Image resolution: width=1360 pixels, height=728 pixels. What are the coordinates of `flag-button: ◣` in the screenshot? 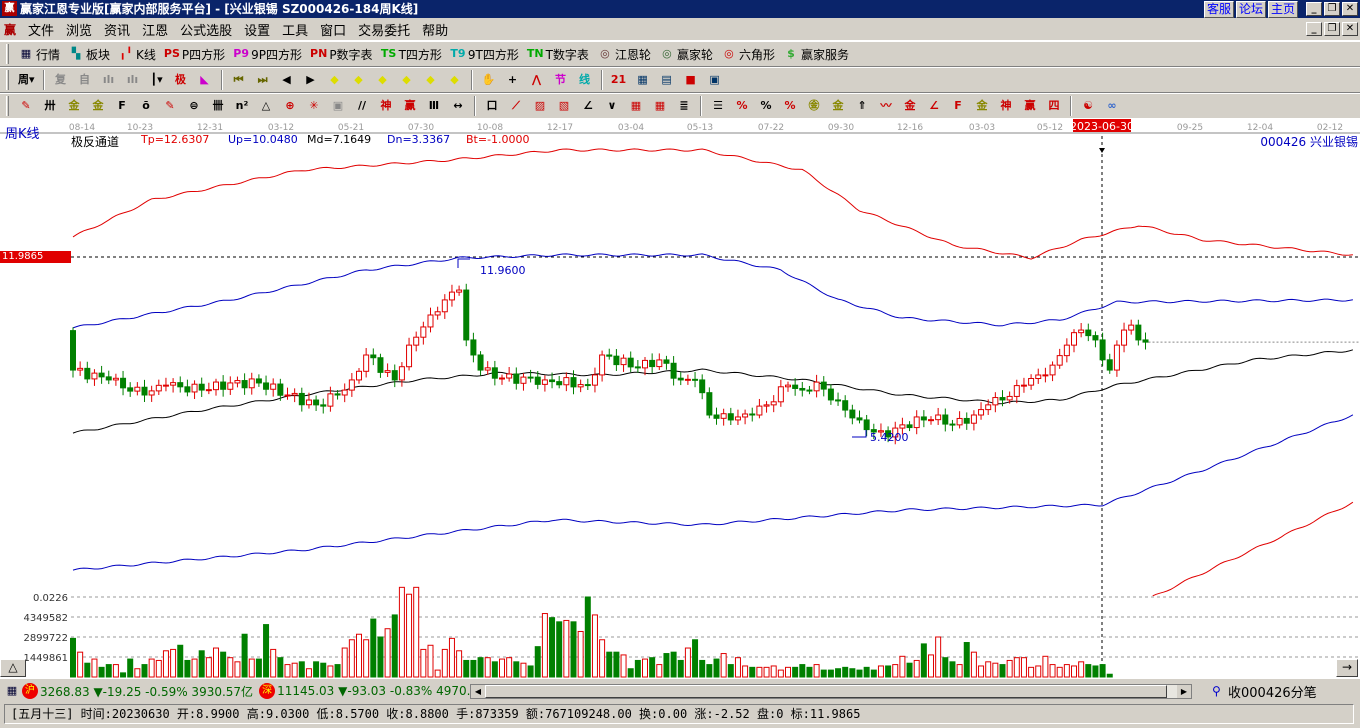 It's located at (205, 80).